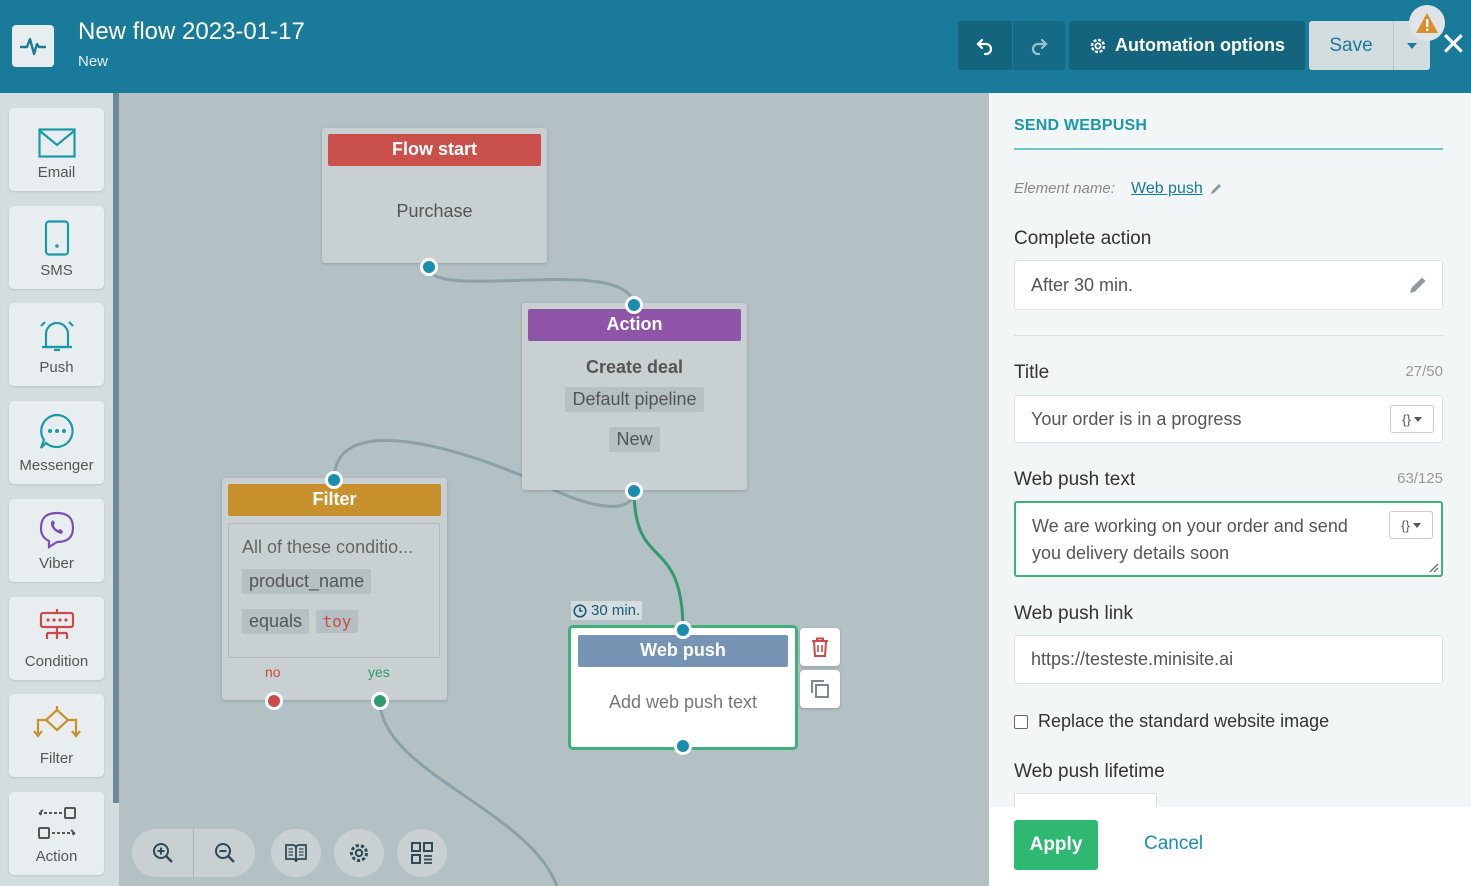  I want to click on pulse-icon, so click(33, 46).